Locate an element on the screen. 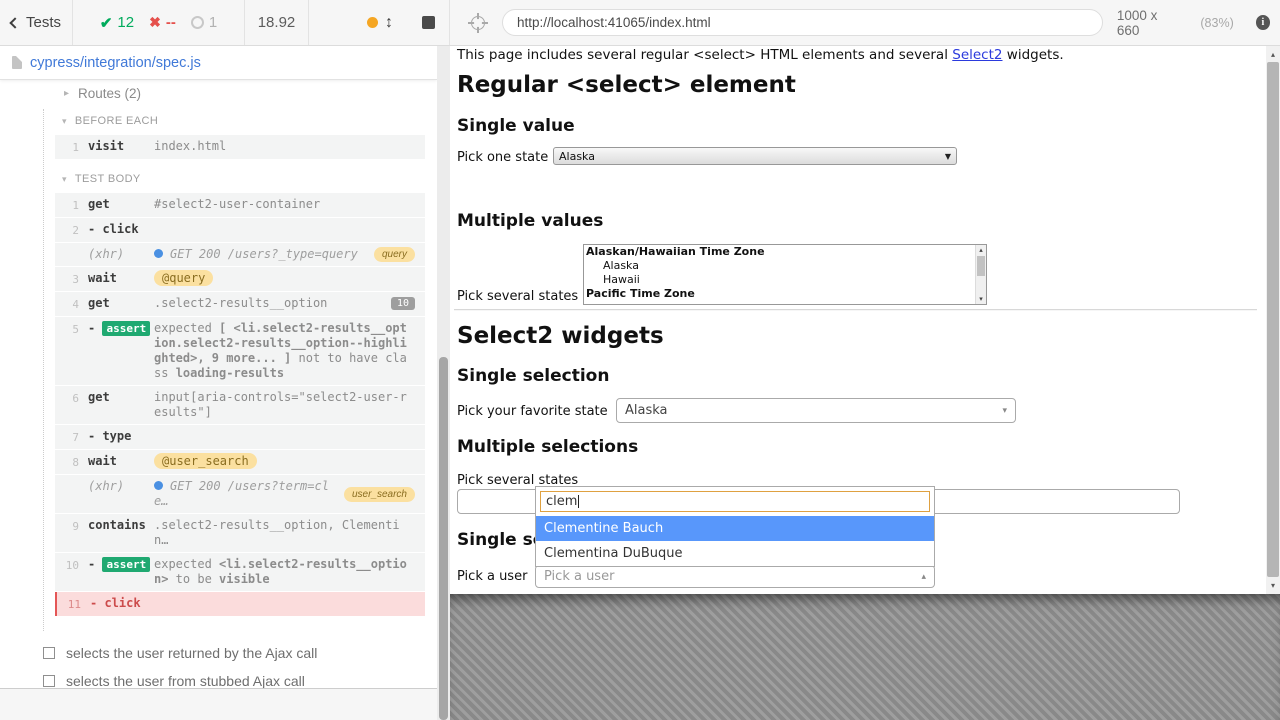  stop-button is located at coordinates (428, 22).